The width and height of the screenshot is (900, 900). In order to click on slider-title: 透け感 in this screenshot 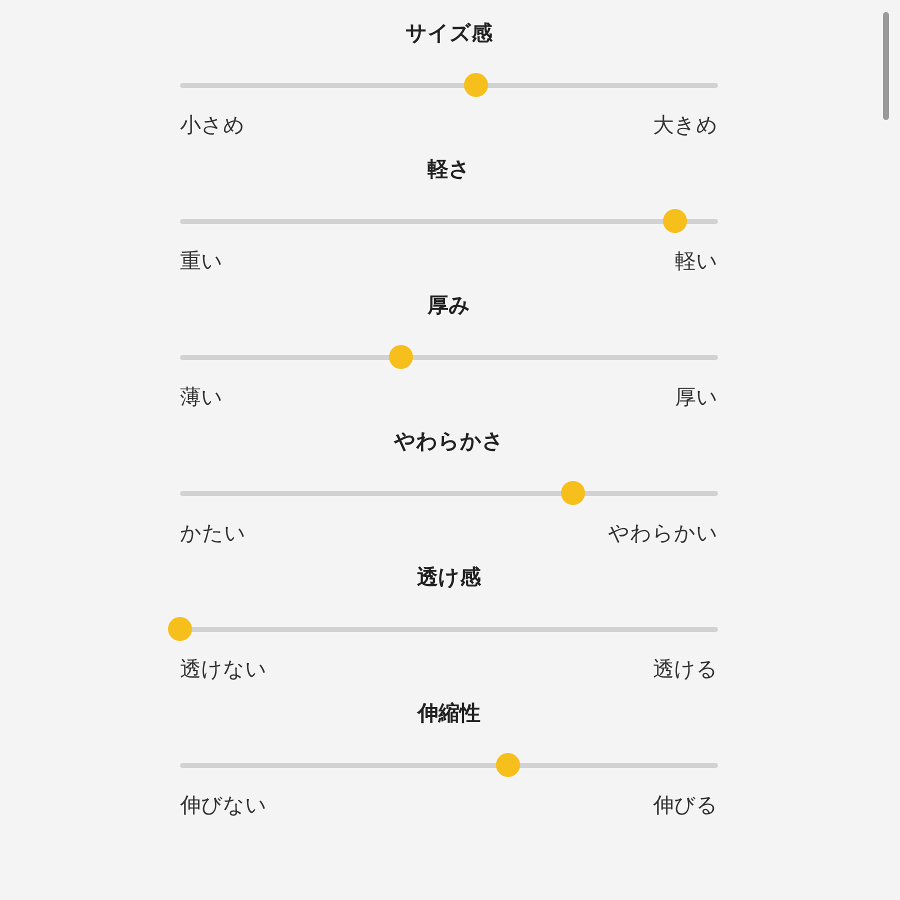, I will do `click(449, 577)`.